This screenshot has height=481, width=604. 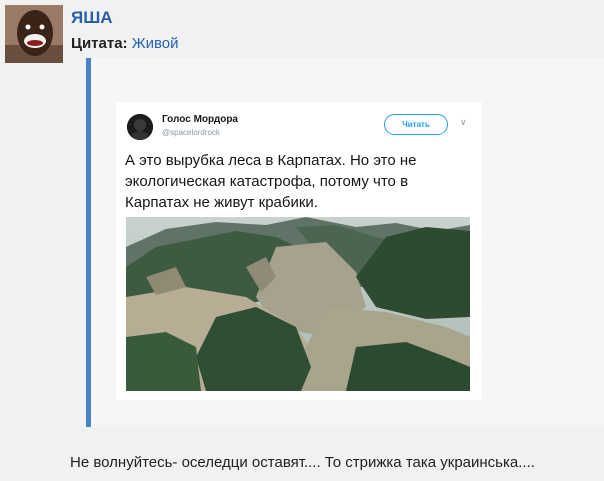 I want to click on avatar-image, so click(x=34, y=34).